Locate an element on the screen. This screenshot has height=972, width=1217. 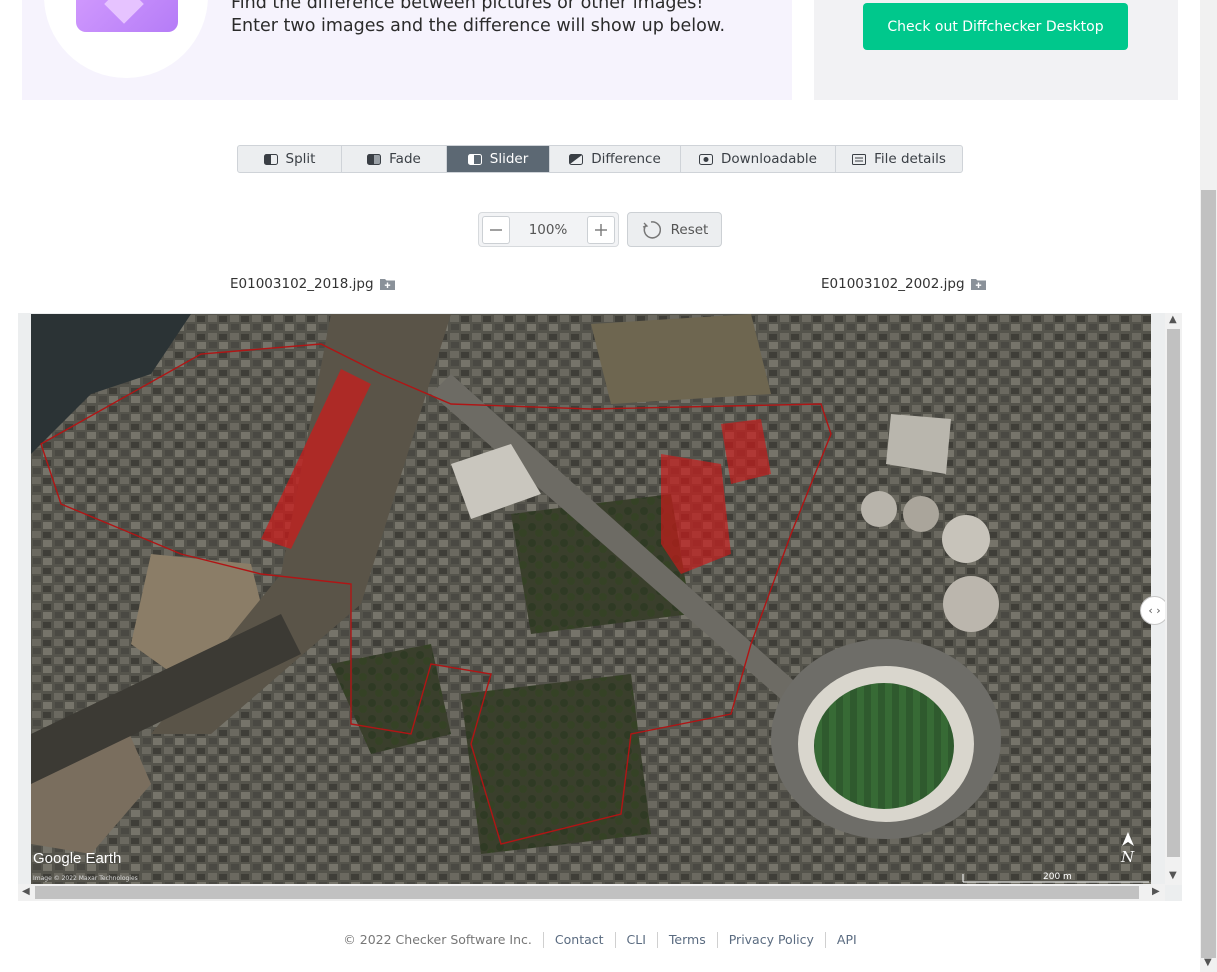
scroll-up-icon: ▲ is located at coordinates (1173, 319).